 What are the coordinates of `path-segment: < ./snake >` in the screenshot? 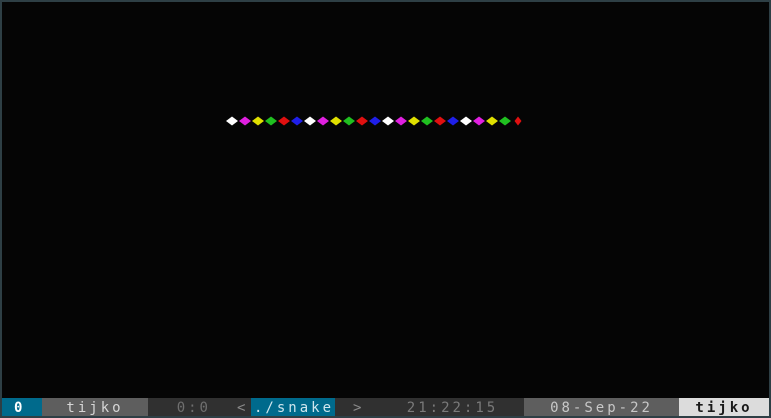 It's located at (303, 407).